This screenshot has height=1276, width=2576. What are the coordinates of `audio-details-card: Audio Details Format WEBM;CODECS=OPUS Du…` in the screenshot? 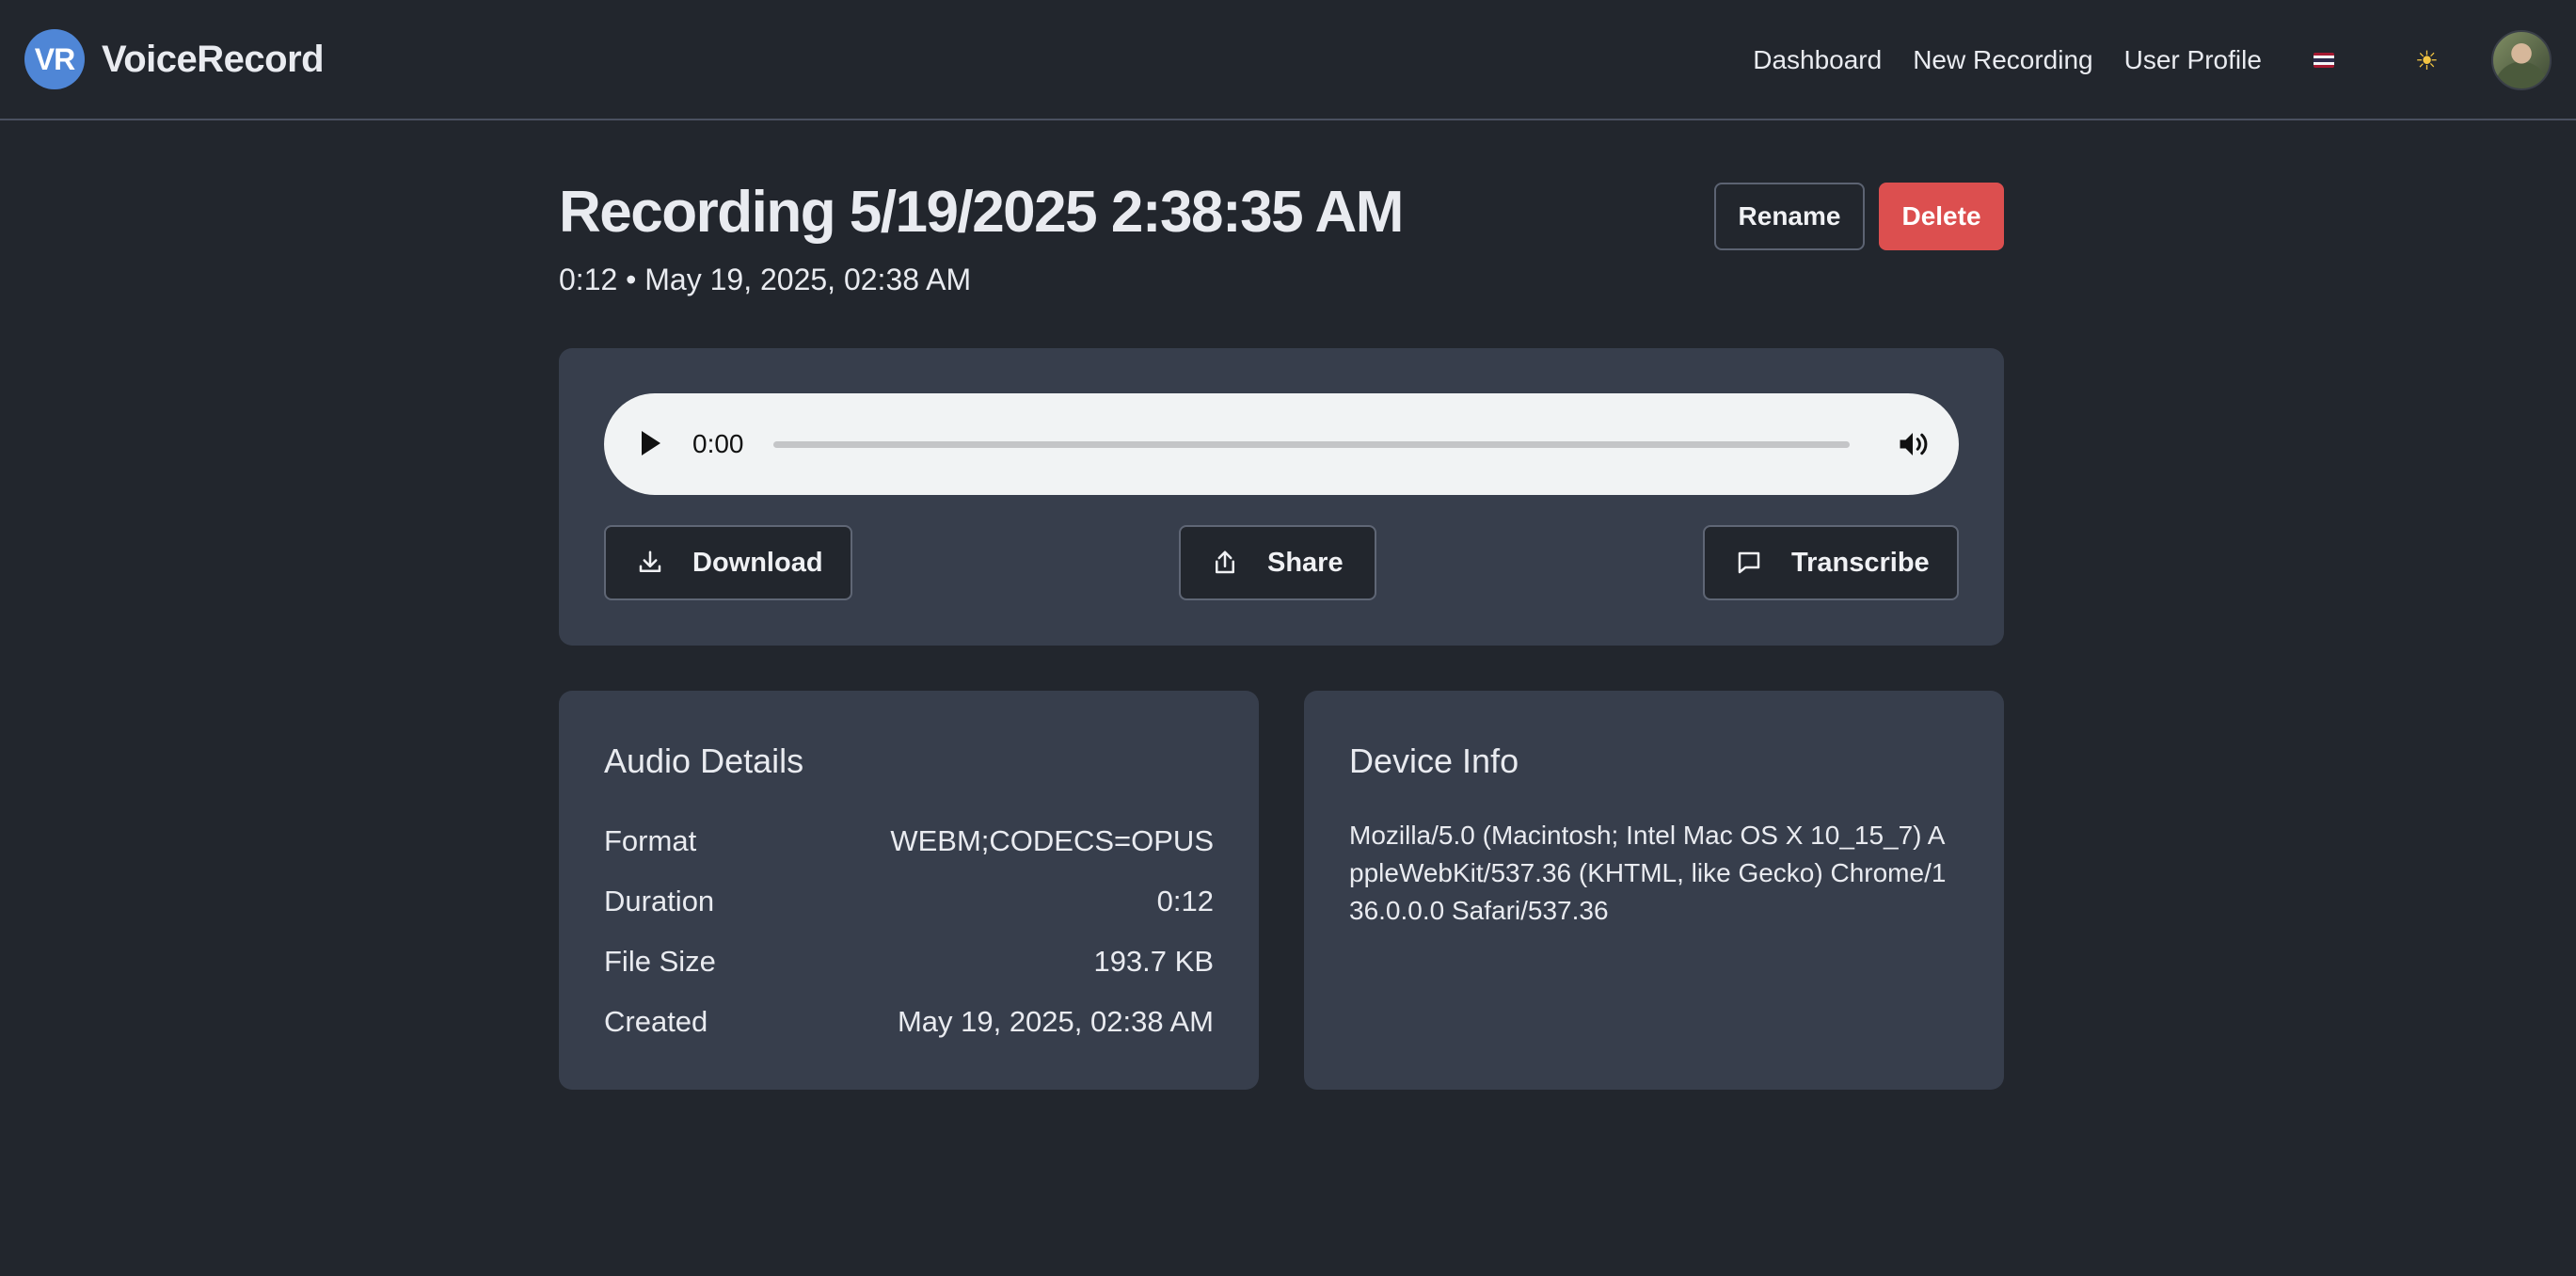 It's located at (909, 890).